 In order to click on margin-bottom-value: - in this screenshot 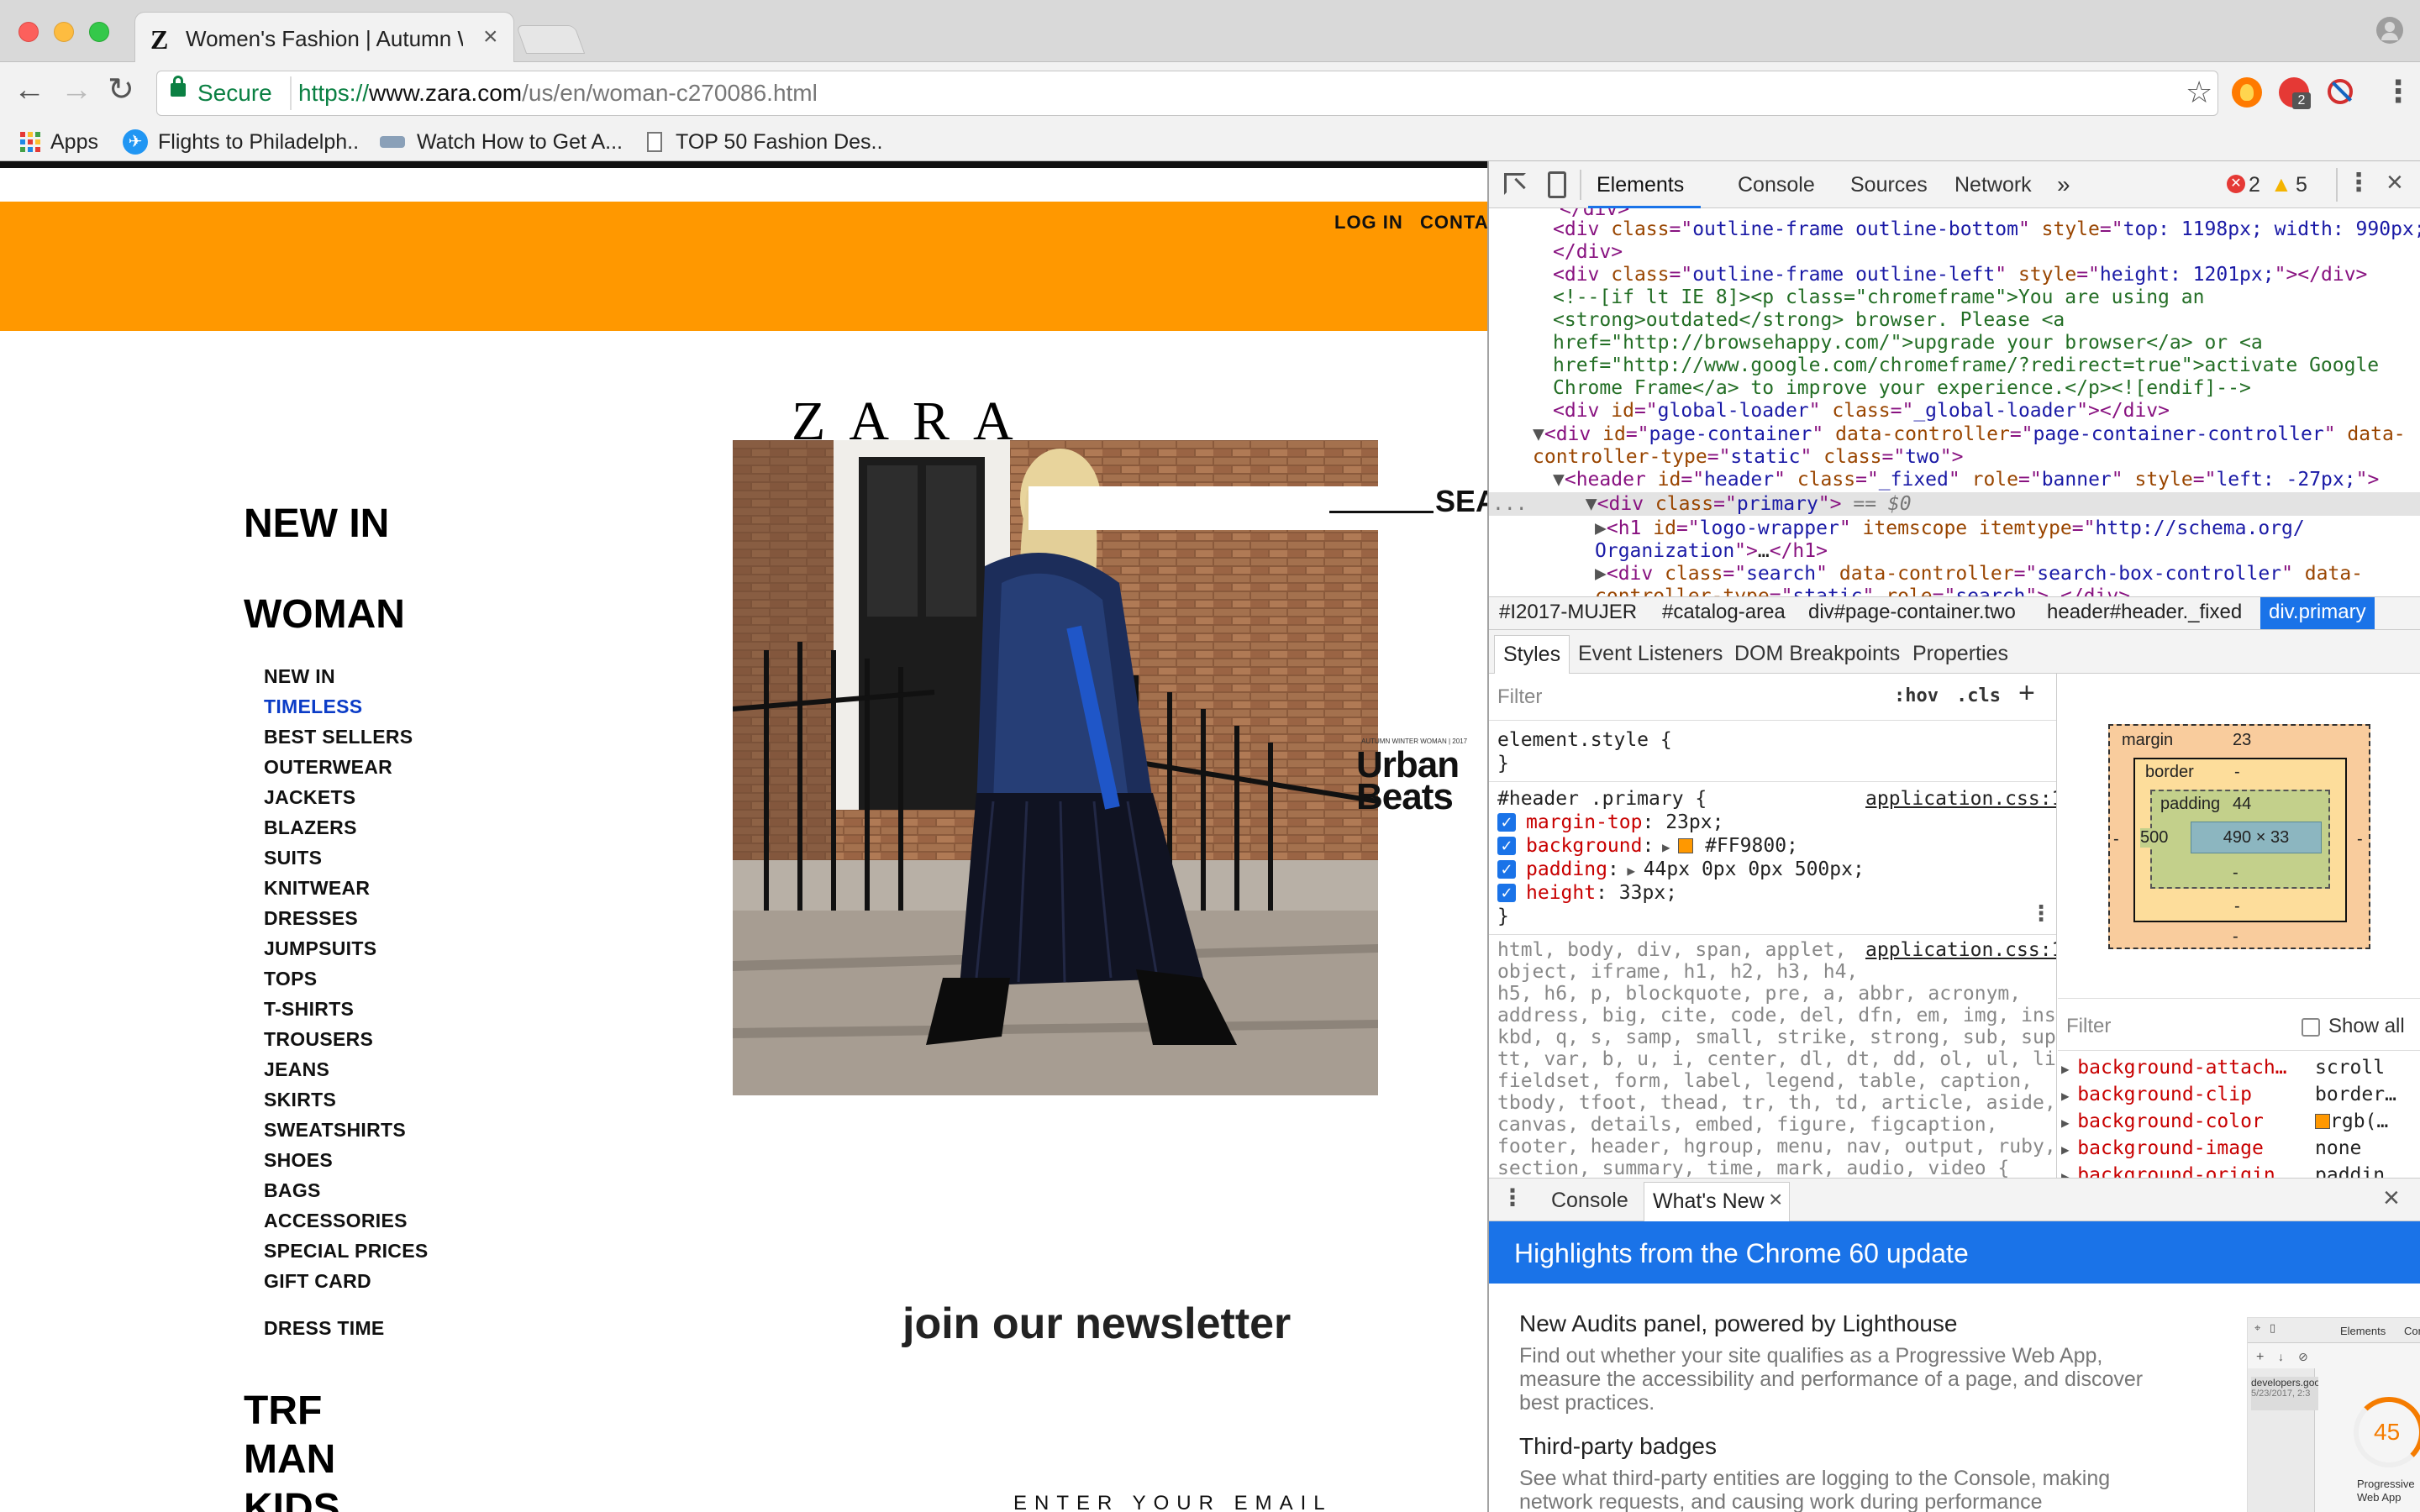, I will do `click(2235, 937)`.